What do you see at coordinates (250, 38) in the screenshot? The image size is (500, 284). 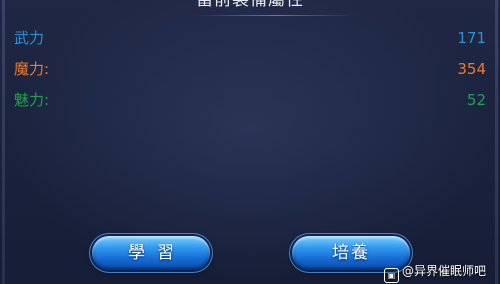 I see `stat-row-force: 武力 171` at bounding box center [250, 38].